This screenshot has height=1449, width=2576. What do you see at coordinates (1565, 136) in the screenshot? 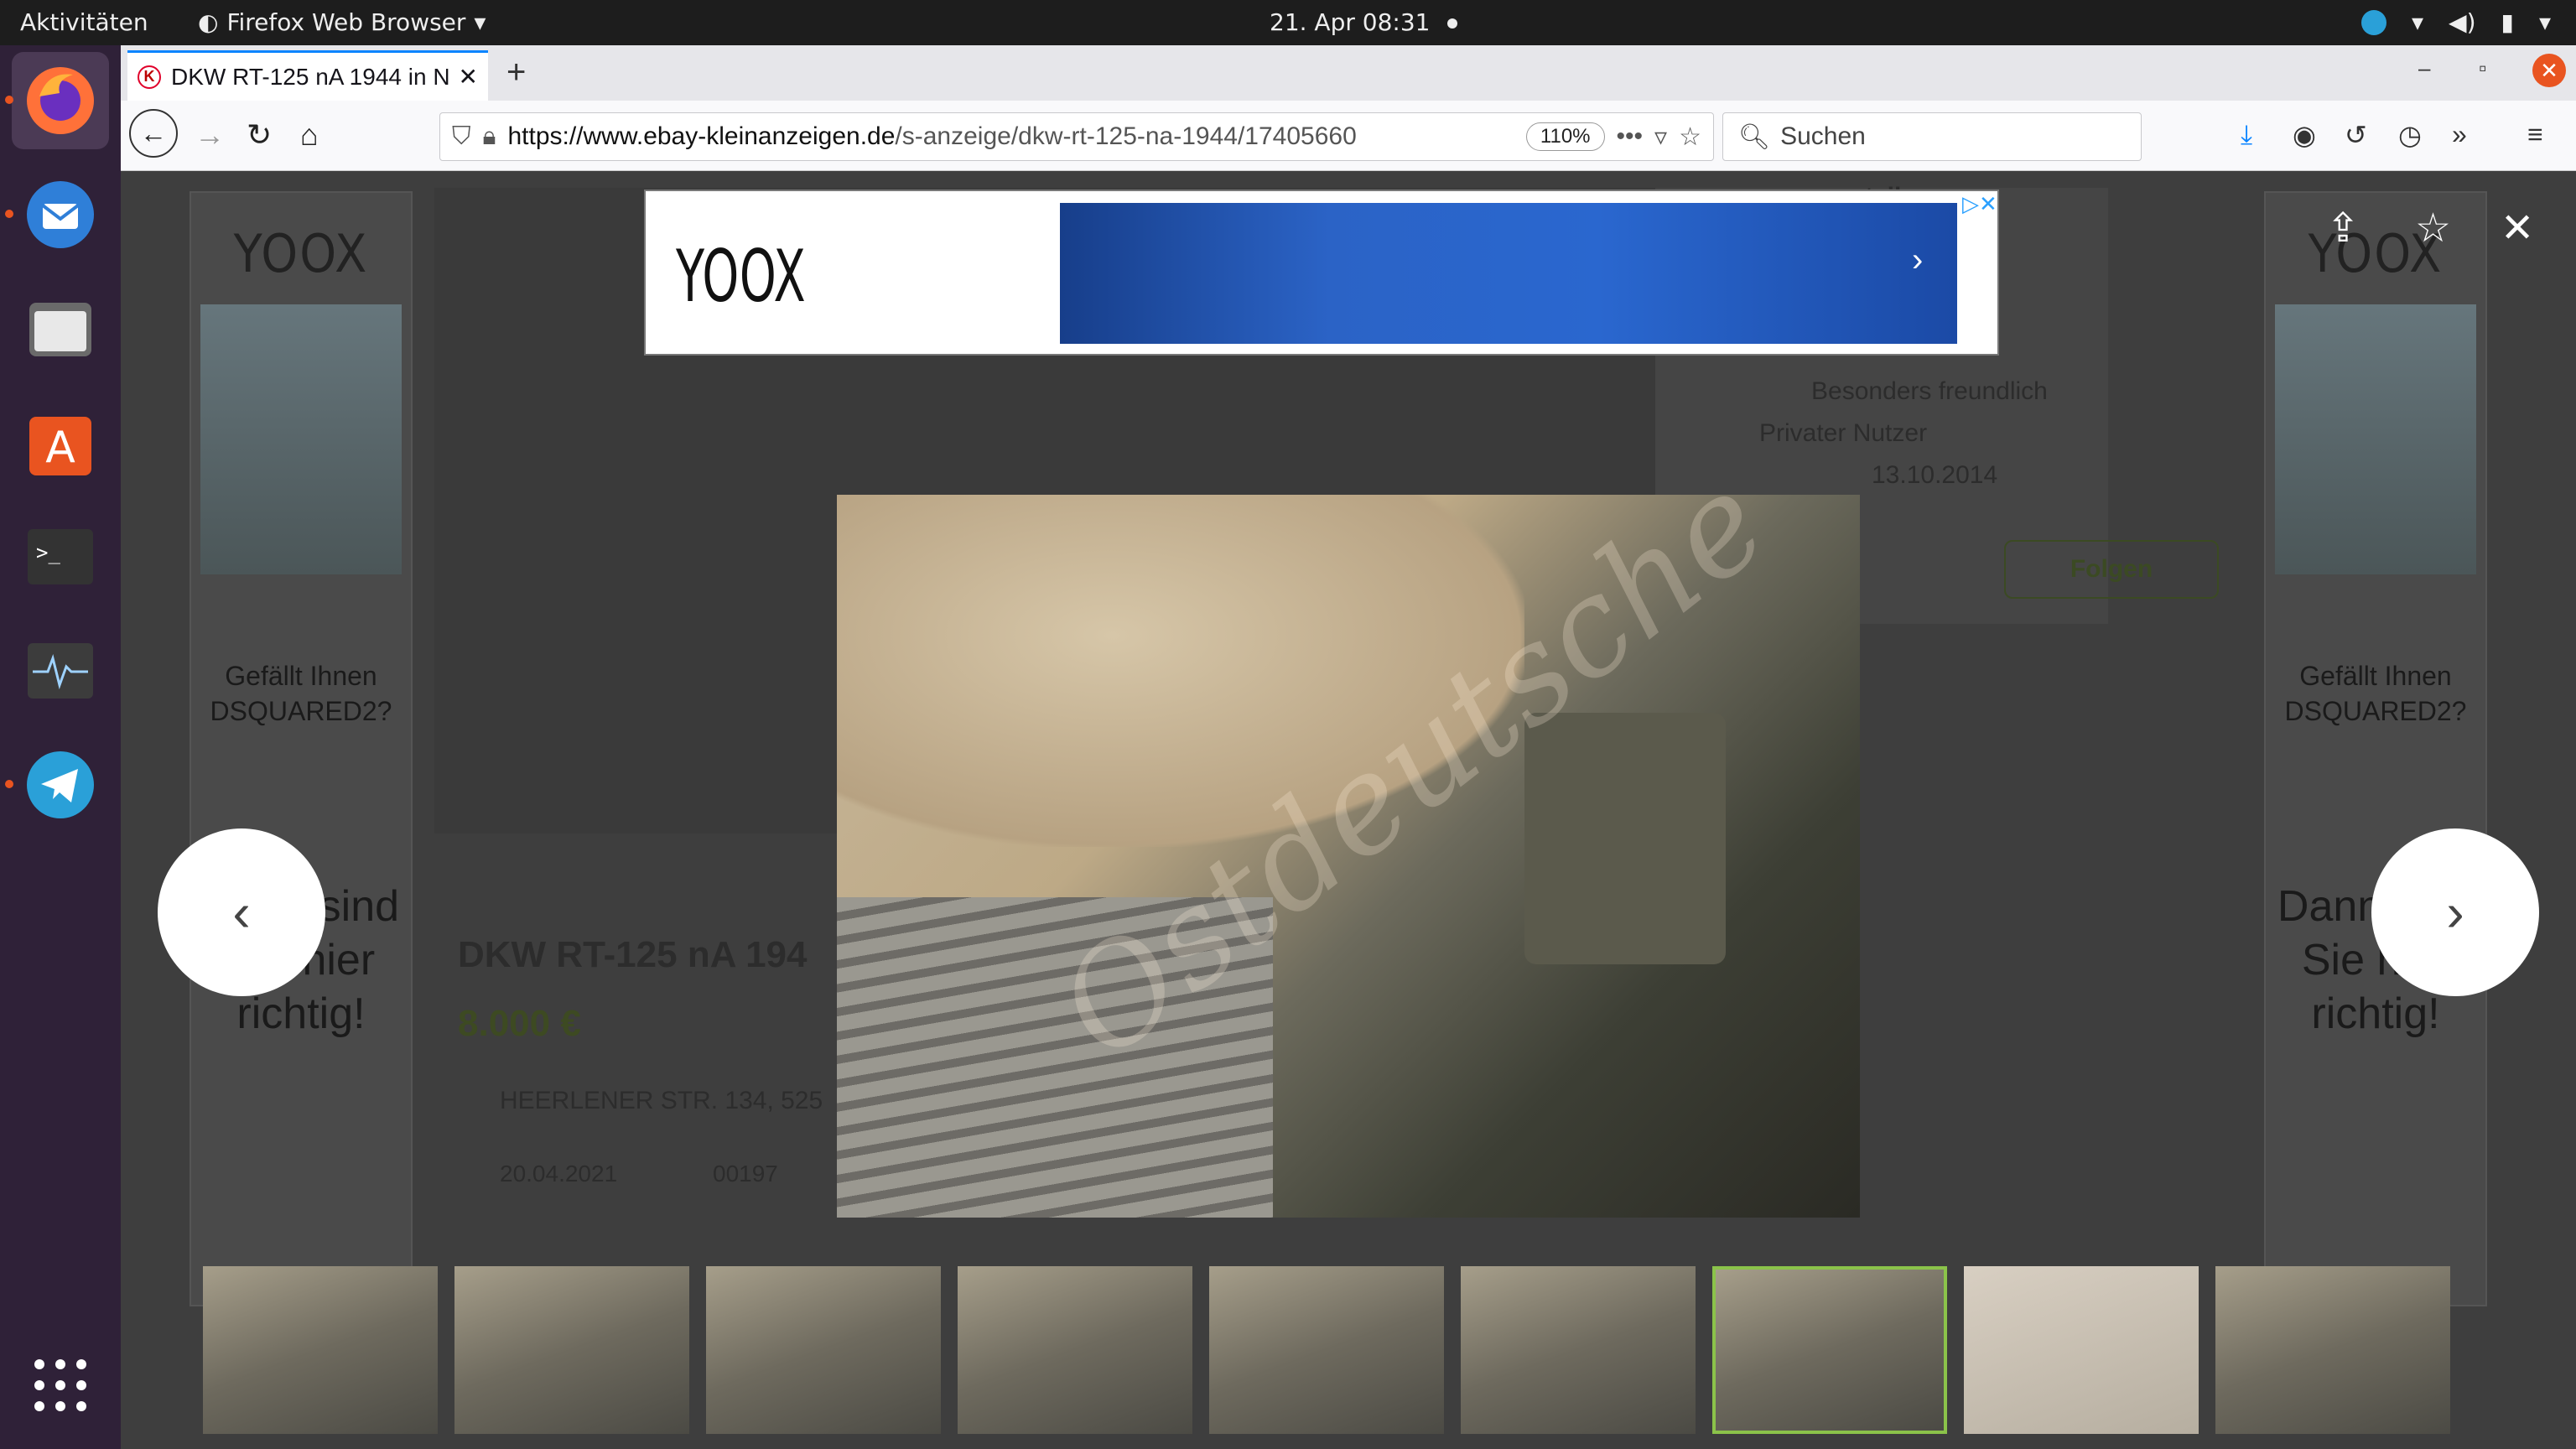
I see `zoom-indicator: 110%` at bounding box center [1565, 136].